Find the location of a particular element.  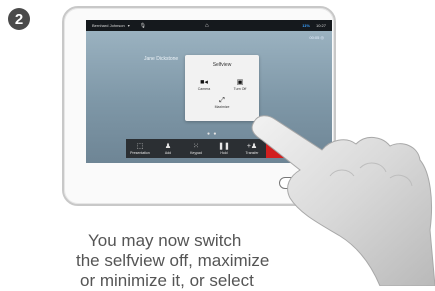

selfview-popup: Selfview ■◂ Camera ▣ Turn Off ⤢ Maximize is located at coordinates (222, 88).